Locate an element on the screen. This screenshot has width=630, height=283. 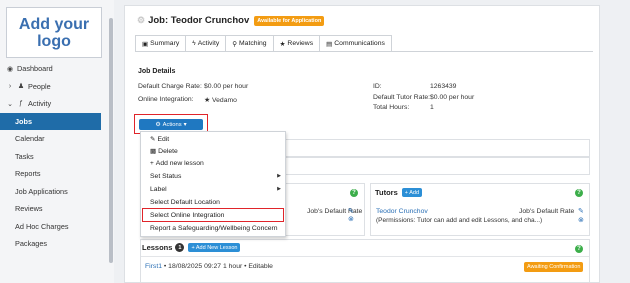
tab-matching: ⚲ Matching is located at coordinates (249, 43).